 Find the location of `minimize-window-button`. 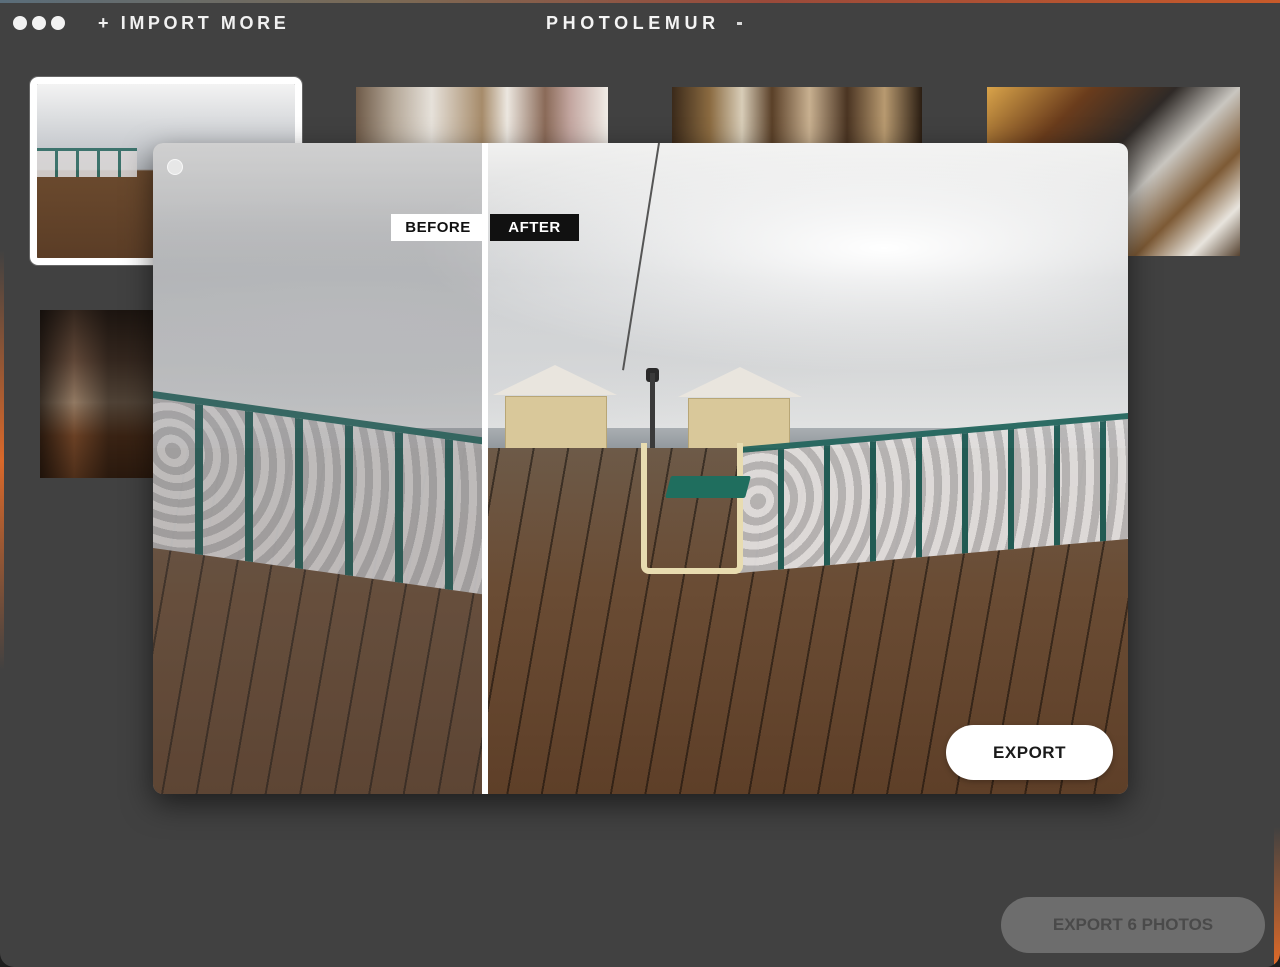

minimize-window-button is located at coordinates (39, 23).